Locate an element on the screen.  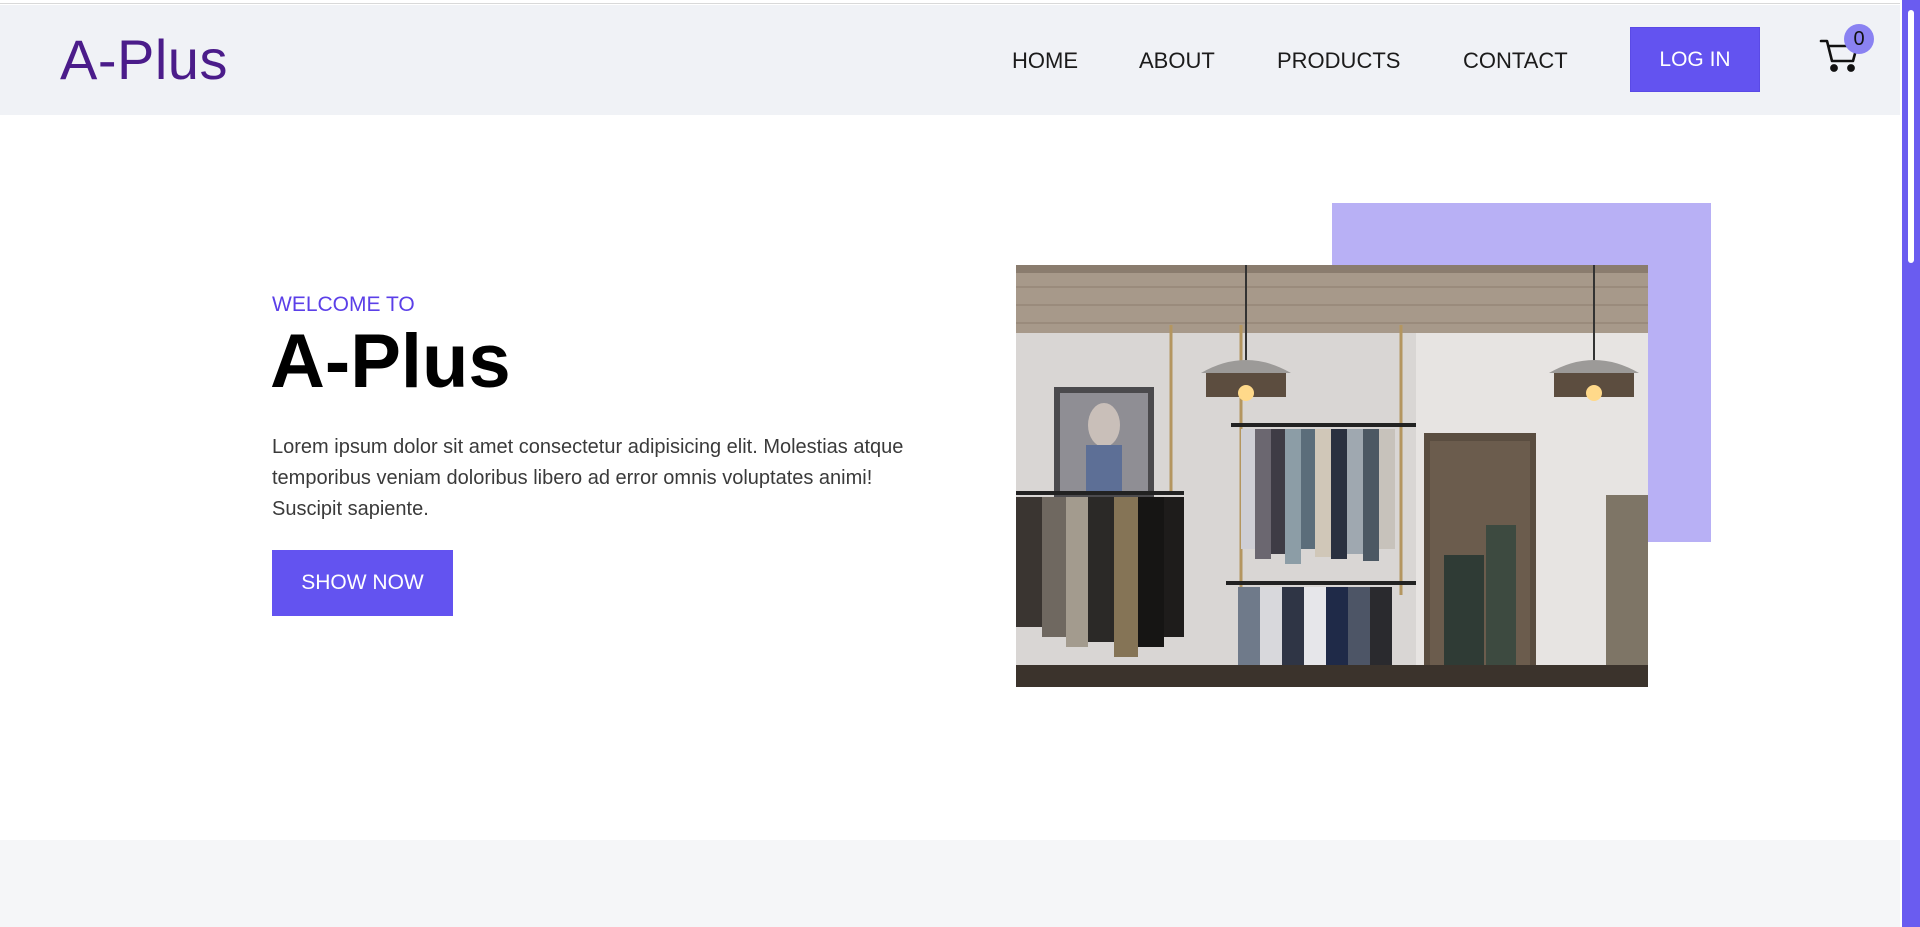
nav-link-home: HOME is located at coordinates (1045, 61).